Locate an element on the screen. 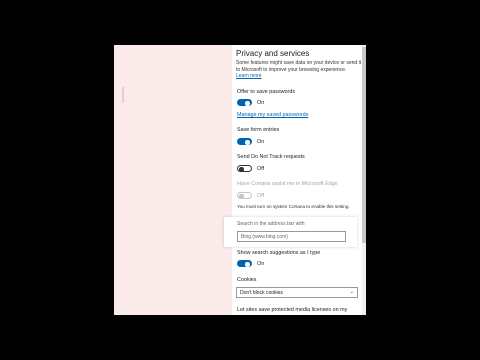 The width and height of the screenshot is (480, 360). cookies-selected-value: Don't block cookies is located at coordinates (261, 293).